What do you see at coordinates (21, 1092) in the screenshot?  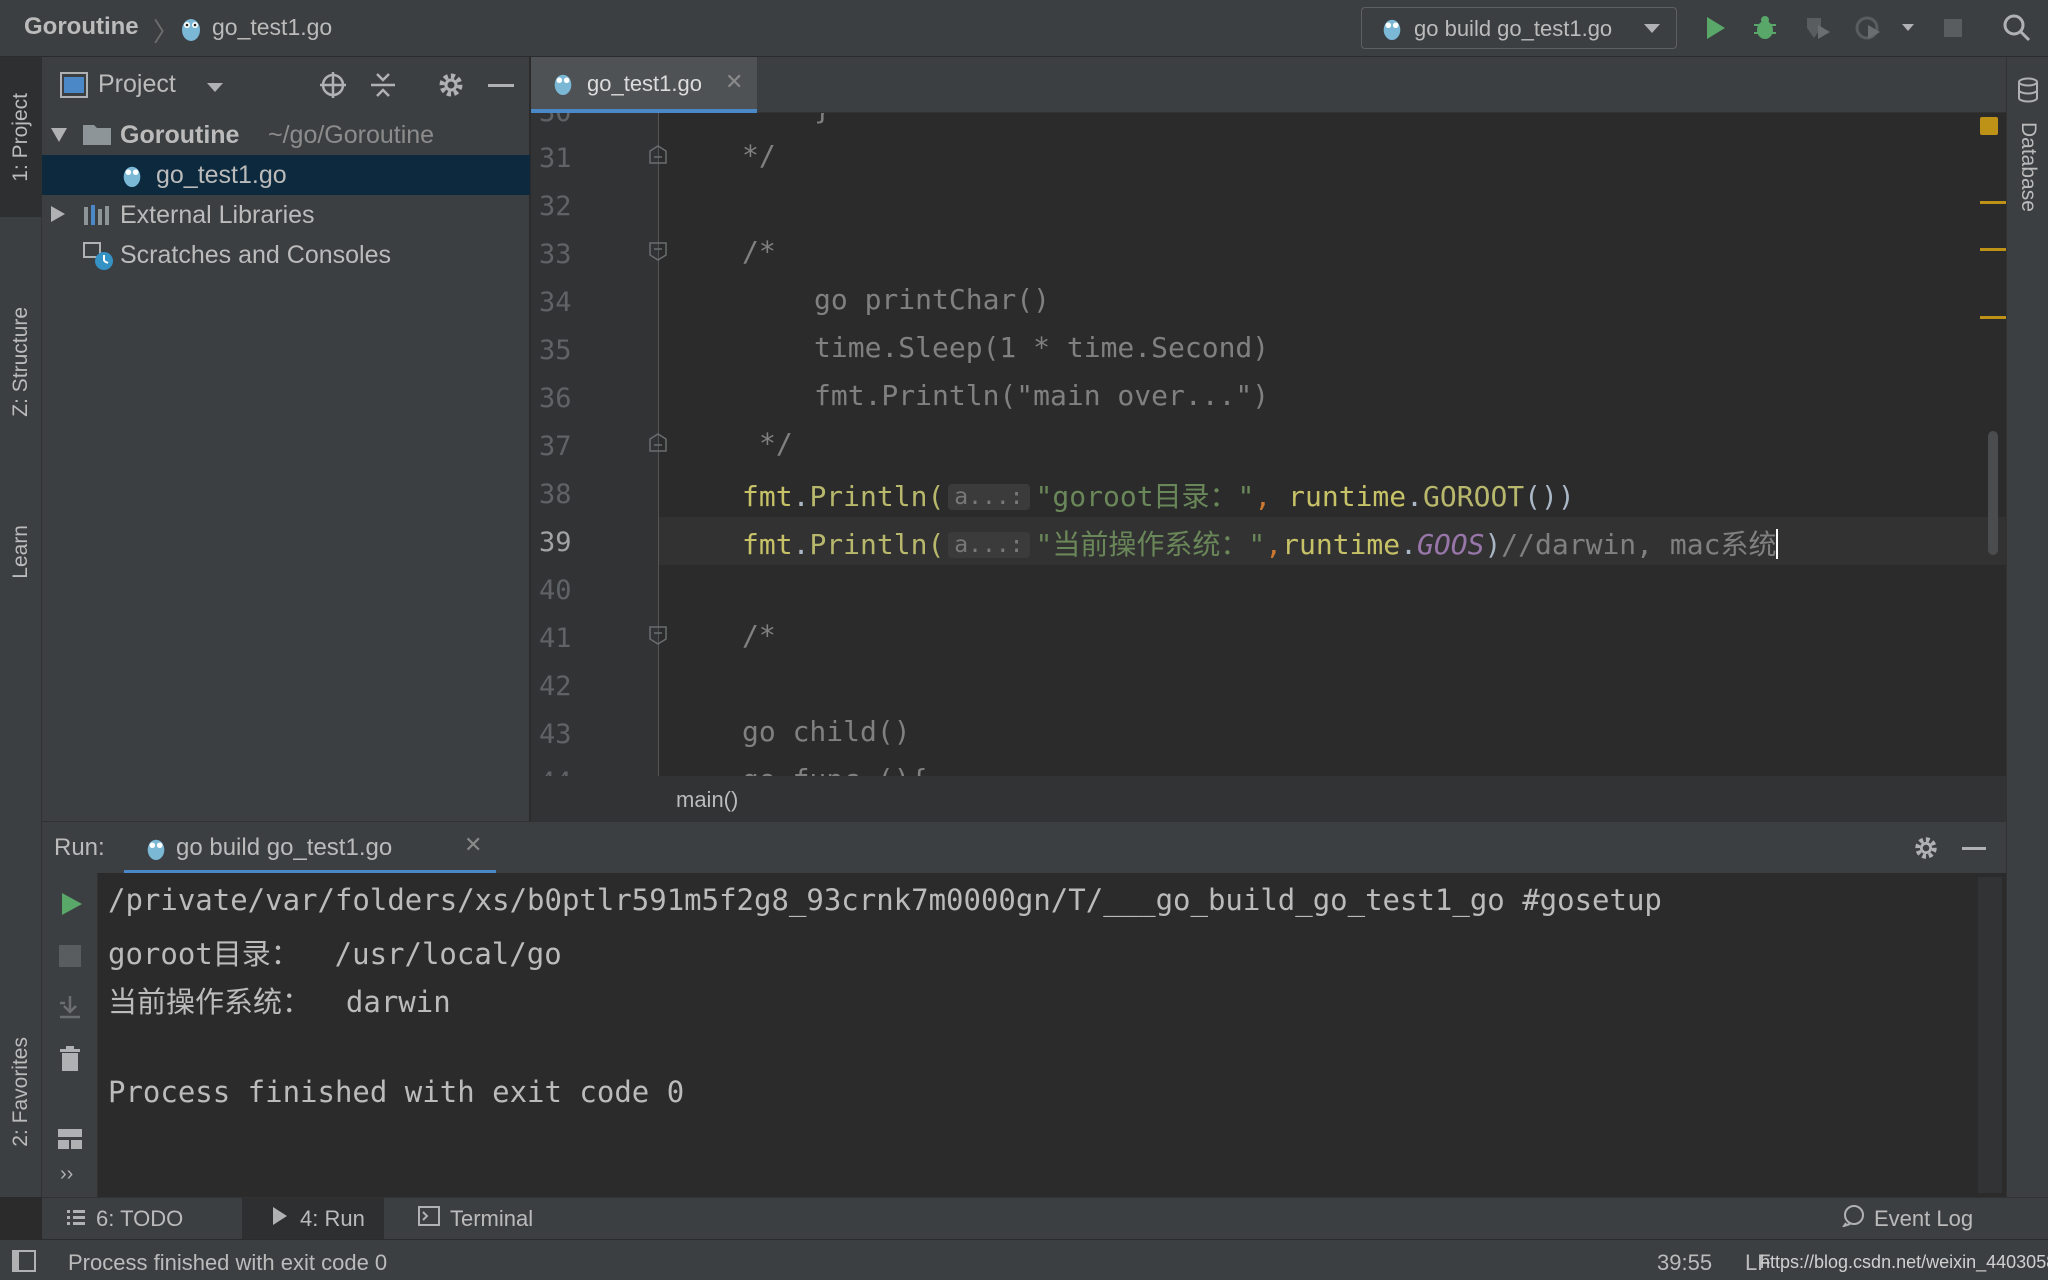 I see `tool-tab-favorites: 2: Favorites` at bounding box center [21, 1092].